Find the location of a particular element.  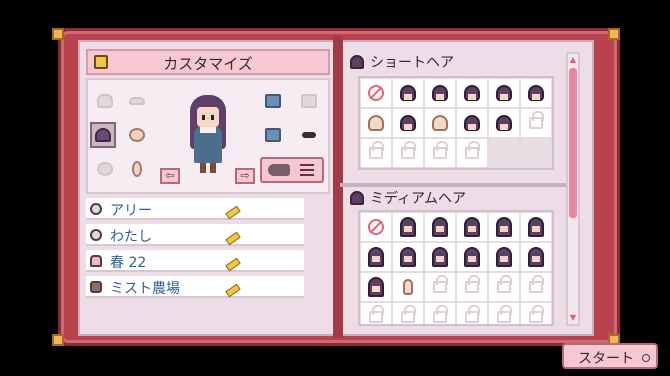

medium-hair-title: ミディアムヘア is located at coordinates (418, 199).